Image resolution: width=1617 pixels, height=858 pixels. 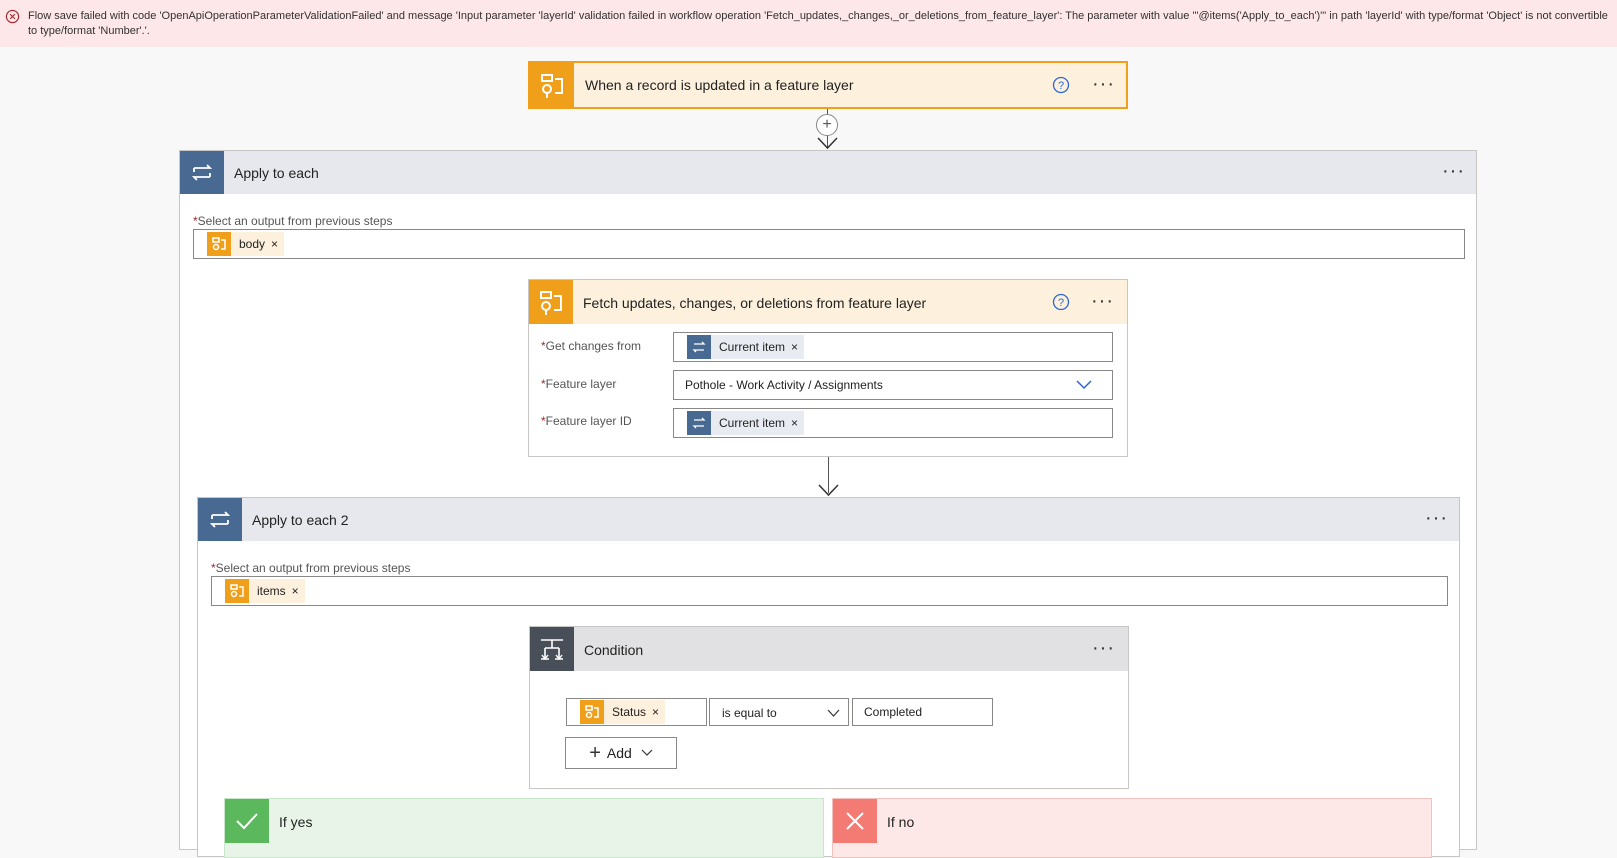 I want to click on feature-layer-value: Pothole - Work Activity / Assignments, so click(x=784, y=385).